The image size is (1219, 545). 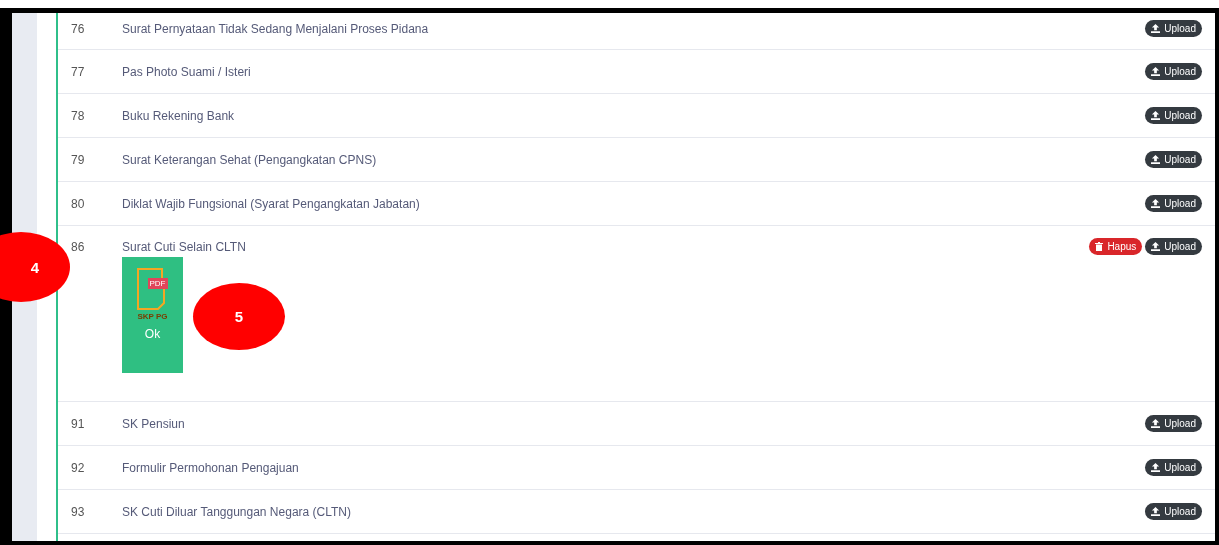 I want to click on step-marker: 4, so click(x=35, y=267).